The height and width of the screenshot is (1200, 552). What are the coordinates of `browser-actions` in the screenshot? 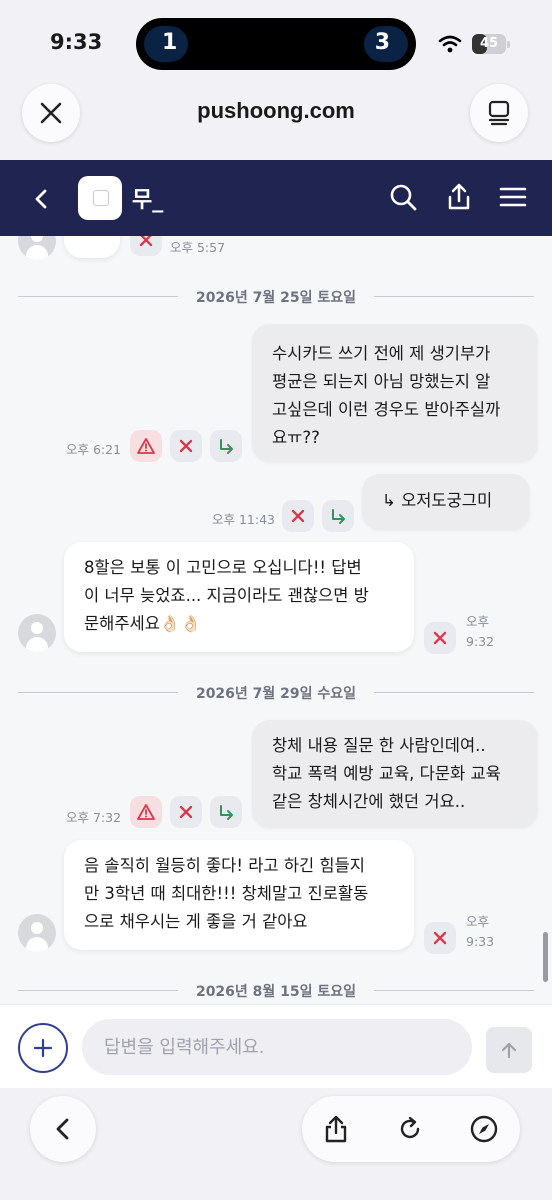 It's located at (411, 1129).